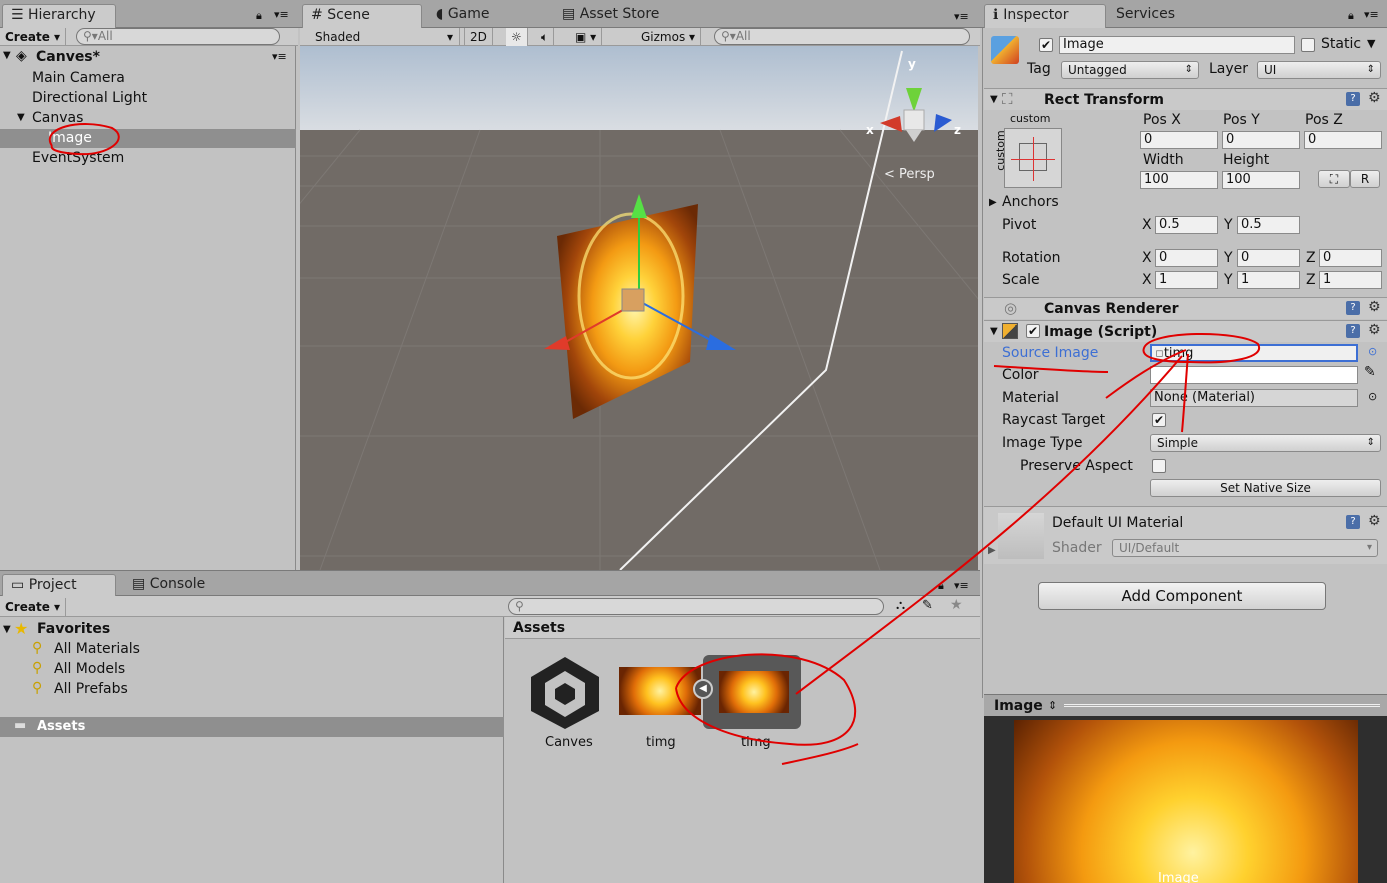 The height and width of the screenshot is (883, 1387). I want to click on assets-breadcrumb: Assets, so click(539, 628).